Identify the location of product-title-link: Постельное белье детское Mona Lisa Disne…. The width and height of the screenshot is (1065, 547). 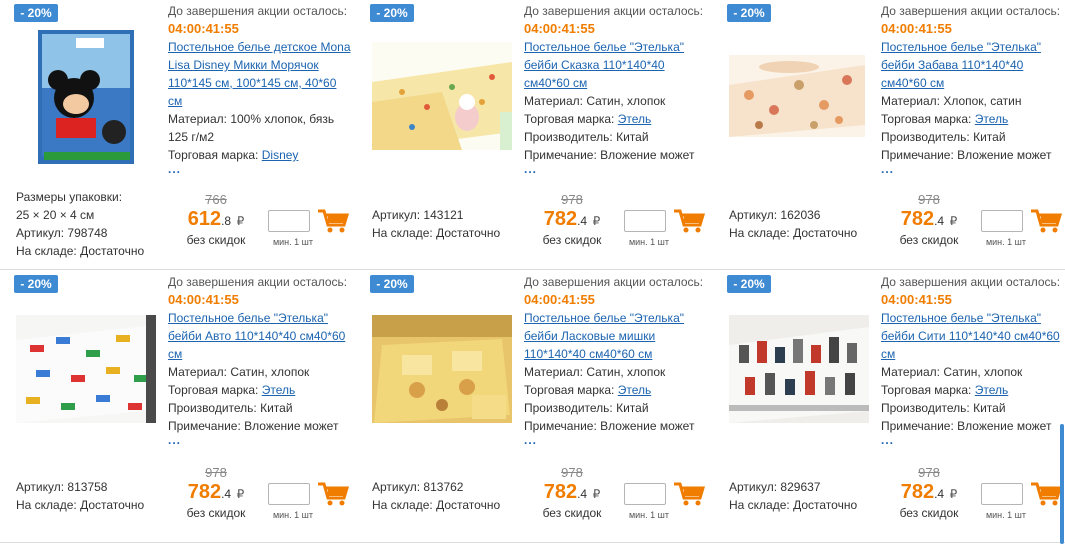
(260, 74).